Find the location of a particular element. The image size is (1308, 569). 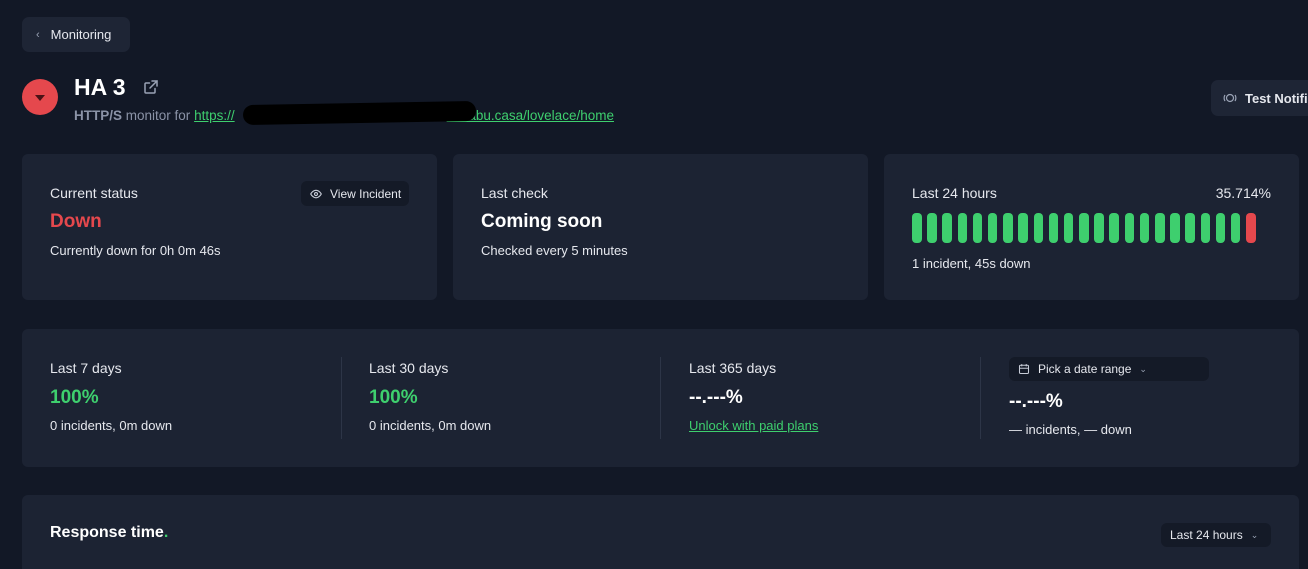

monitor-protocol: HTTP/S is located at coordinates (98, 115).